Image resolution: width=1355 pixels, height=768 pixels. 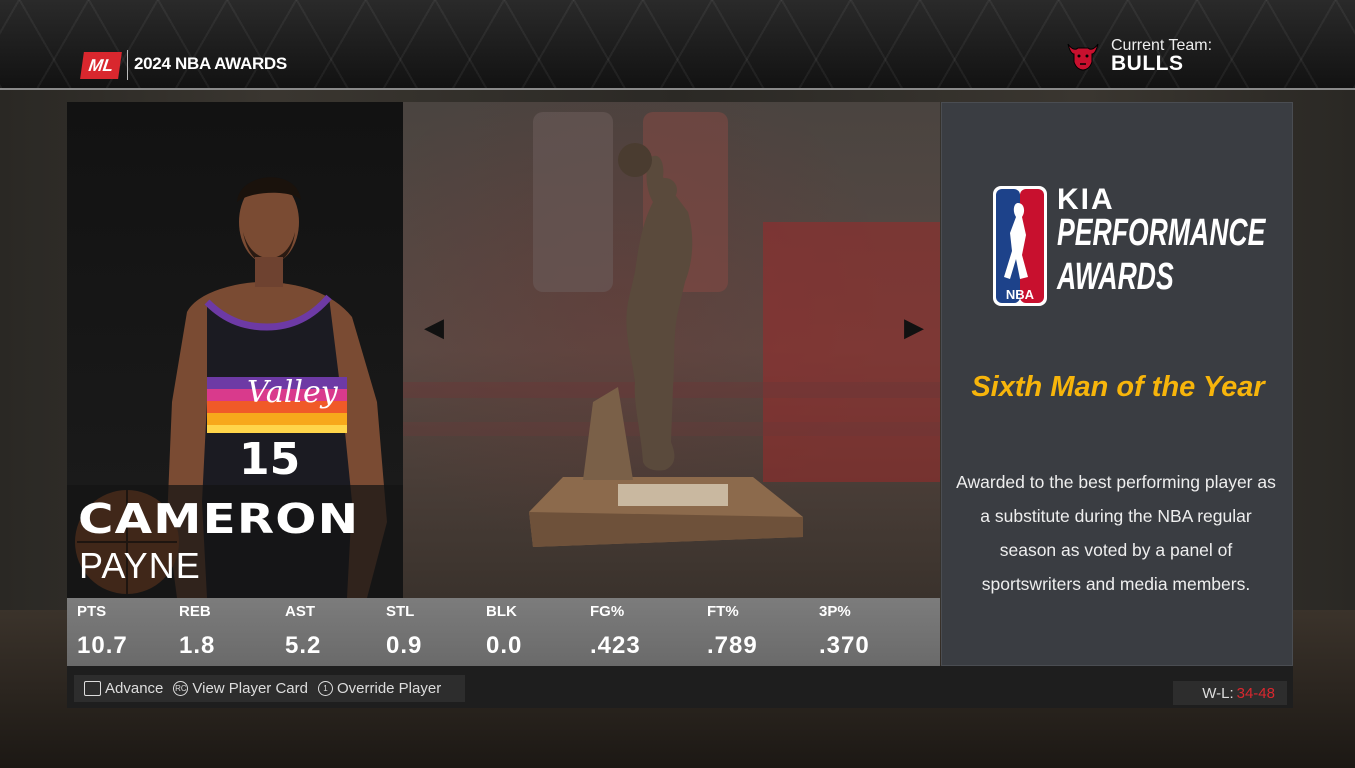 What do you see at coordinates (1218, 693) in the screenshot?
I see `win-loss-label: W-L:` at bounding box center [1218, 693].